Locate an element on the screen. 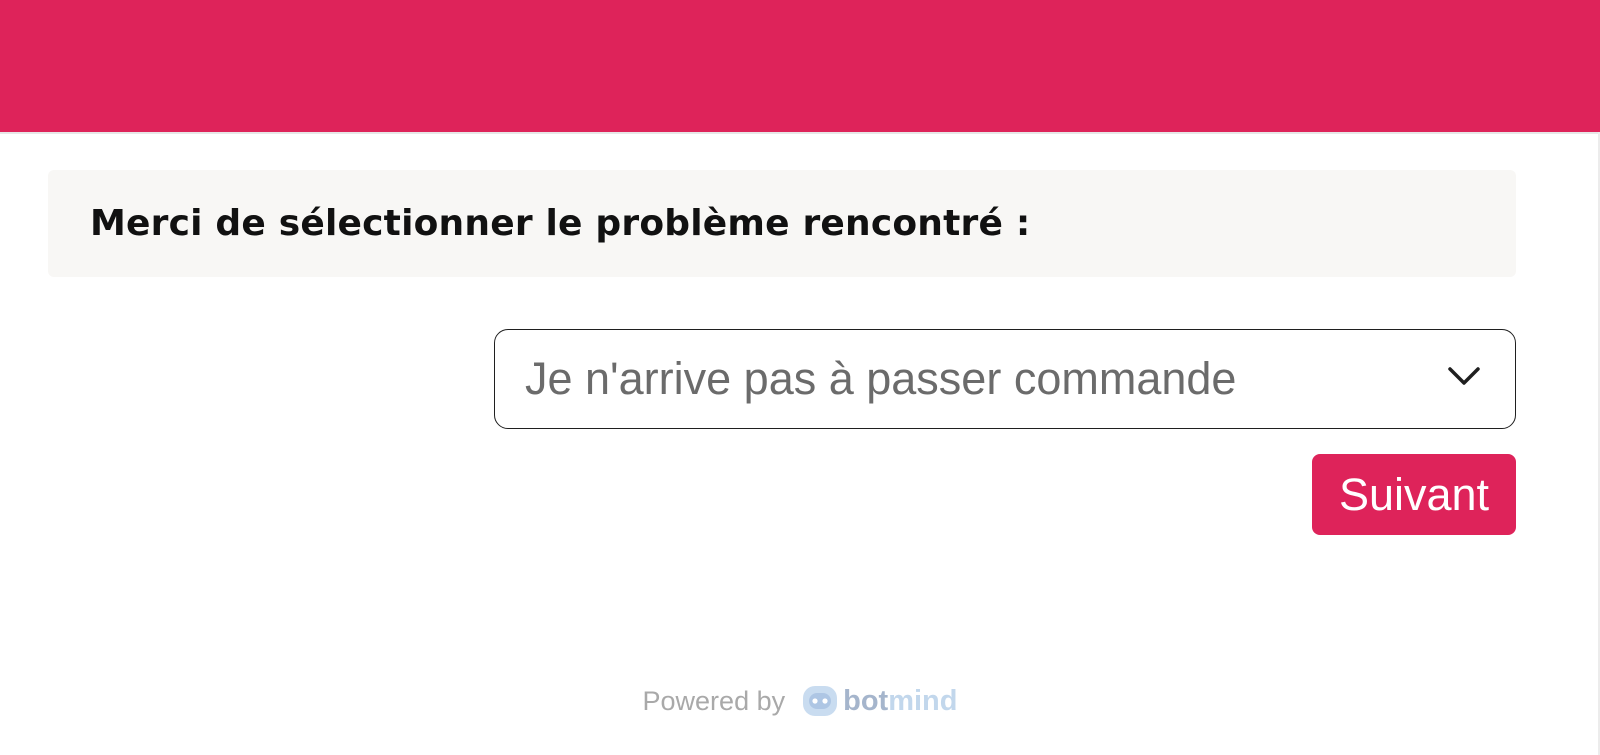 Image resolution: width=1600 pixels, height=755 pixels. powered-by-label: Powered by is located at coordinates (714, 700).